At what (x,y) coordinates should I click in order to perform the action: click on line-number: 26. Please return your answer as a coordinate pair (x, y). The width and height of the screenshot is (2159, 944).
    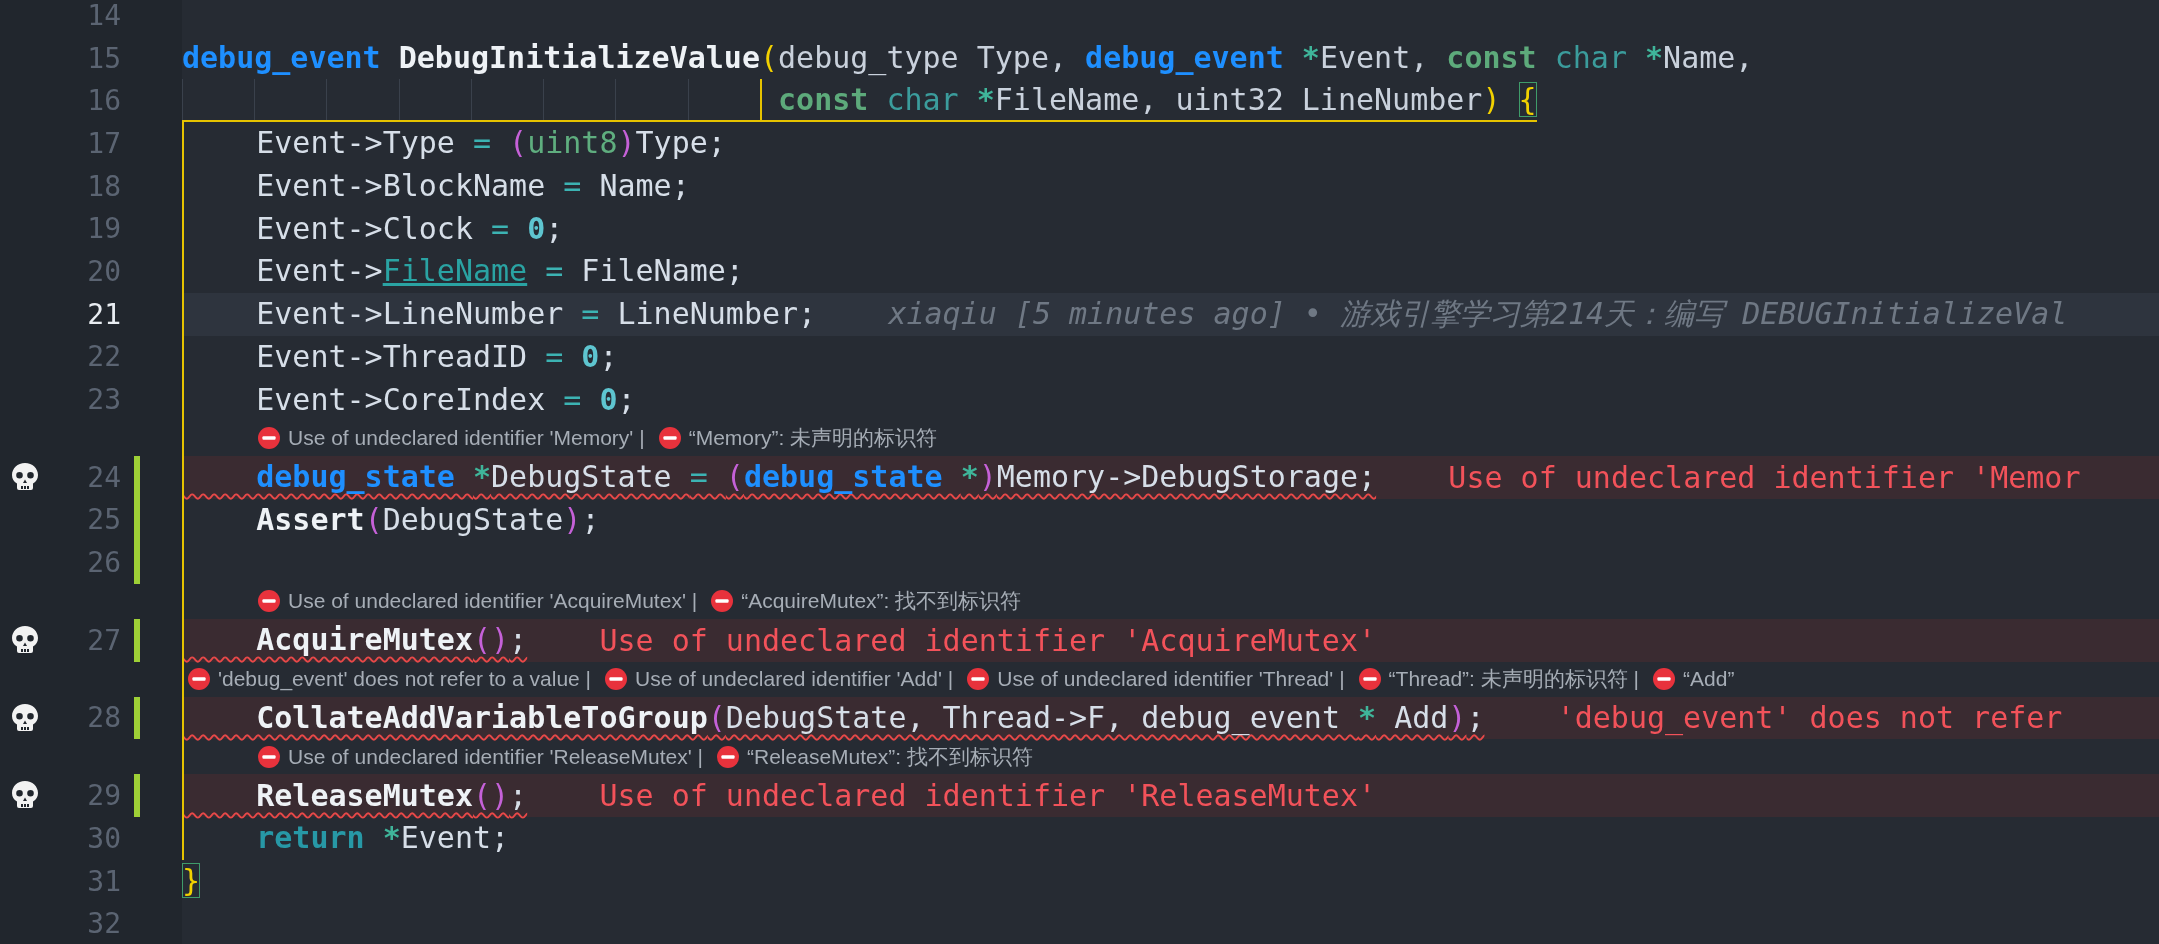
    Looking at the image, I should click on (103, 563).